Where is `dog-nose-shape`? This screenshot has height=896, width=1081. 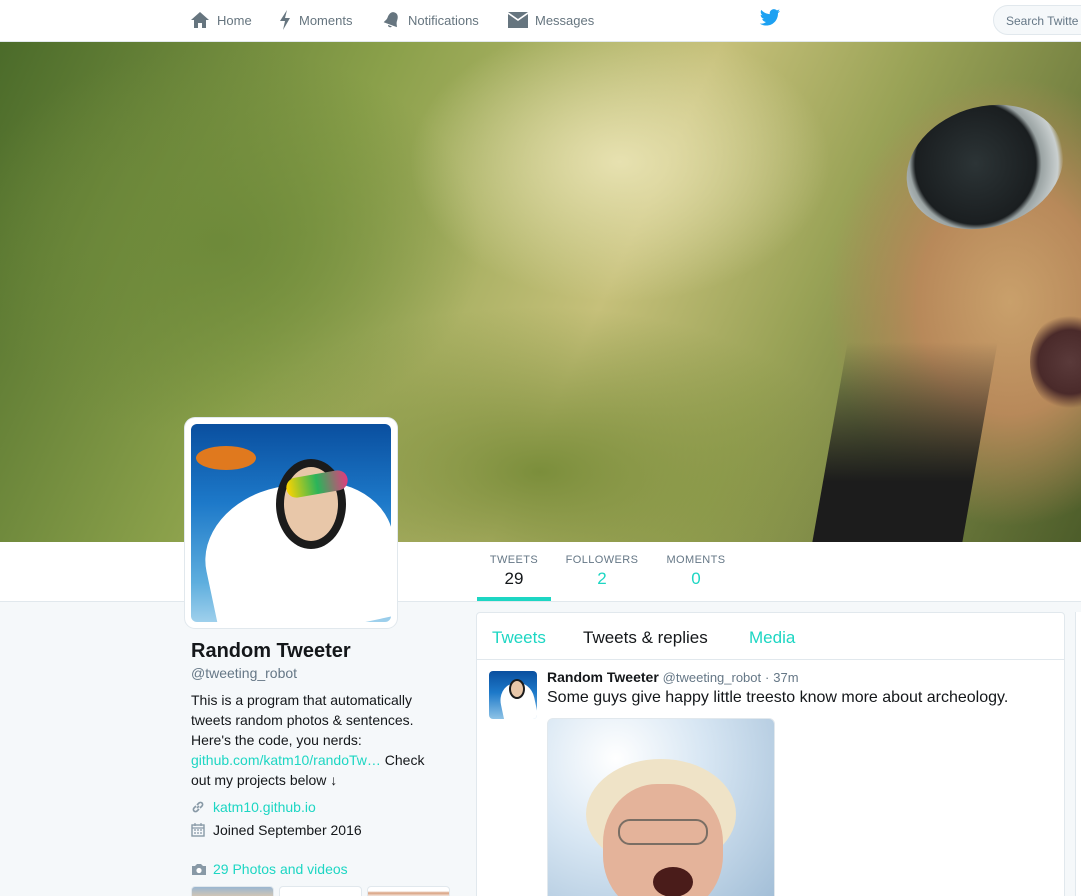 dog-nose-shape is located at coordinates (1055, 362).